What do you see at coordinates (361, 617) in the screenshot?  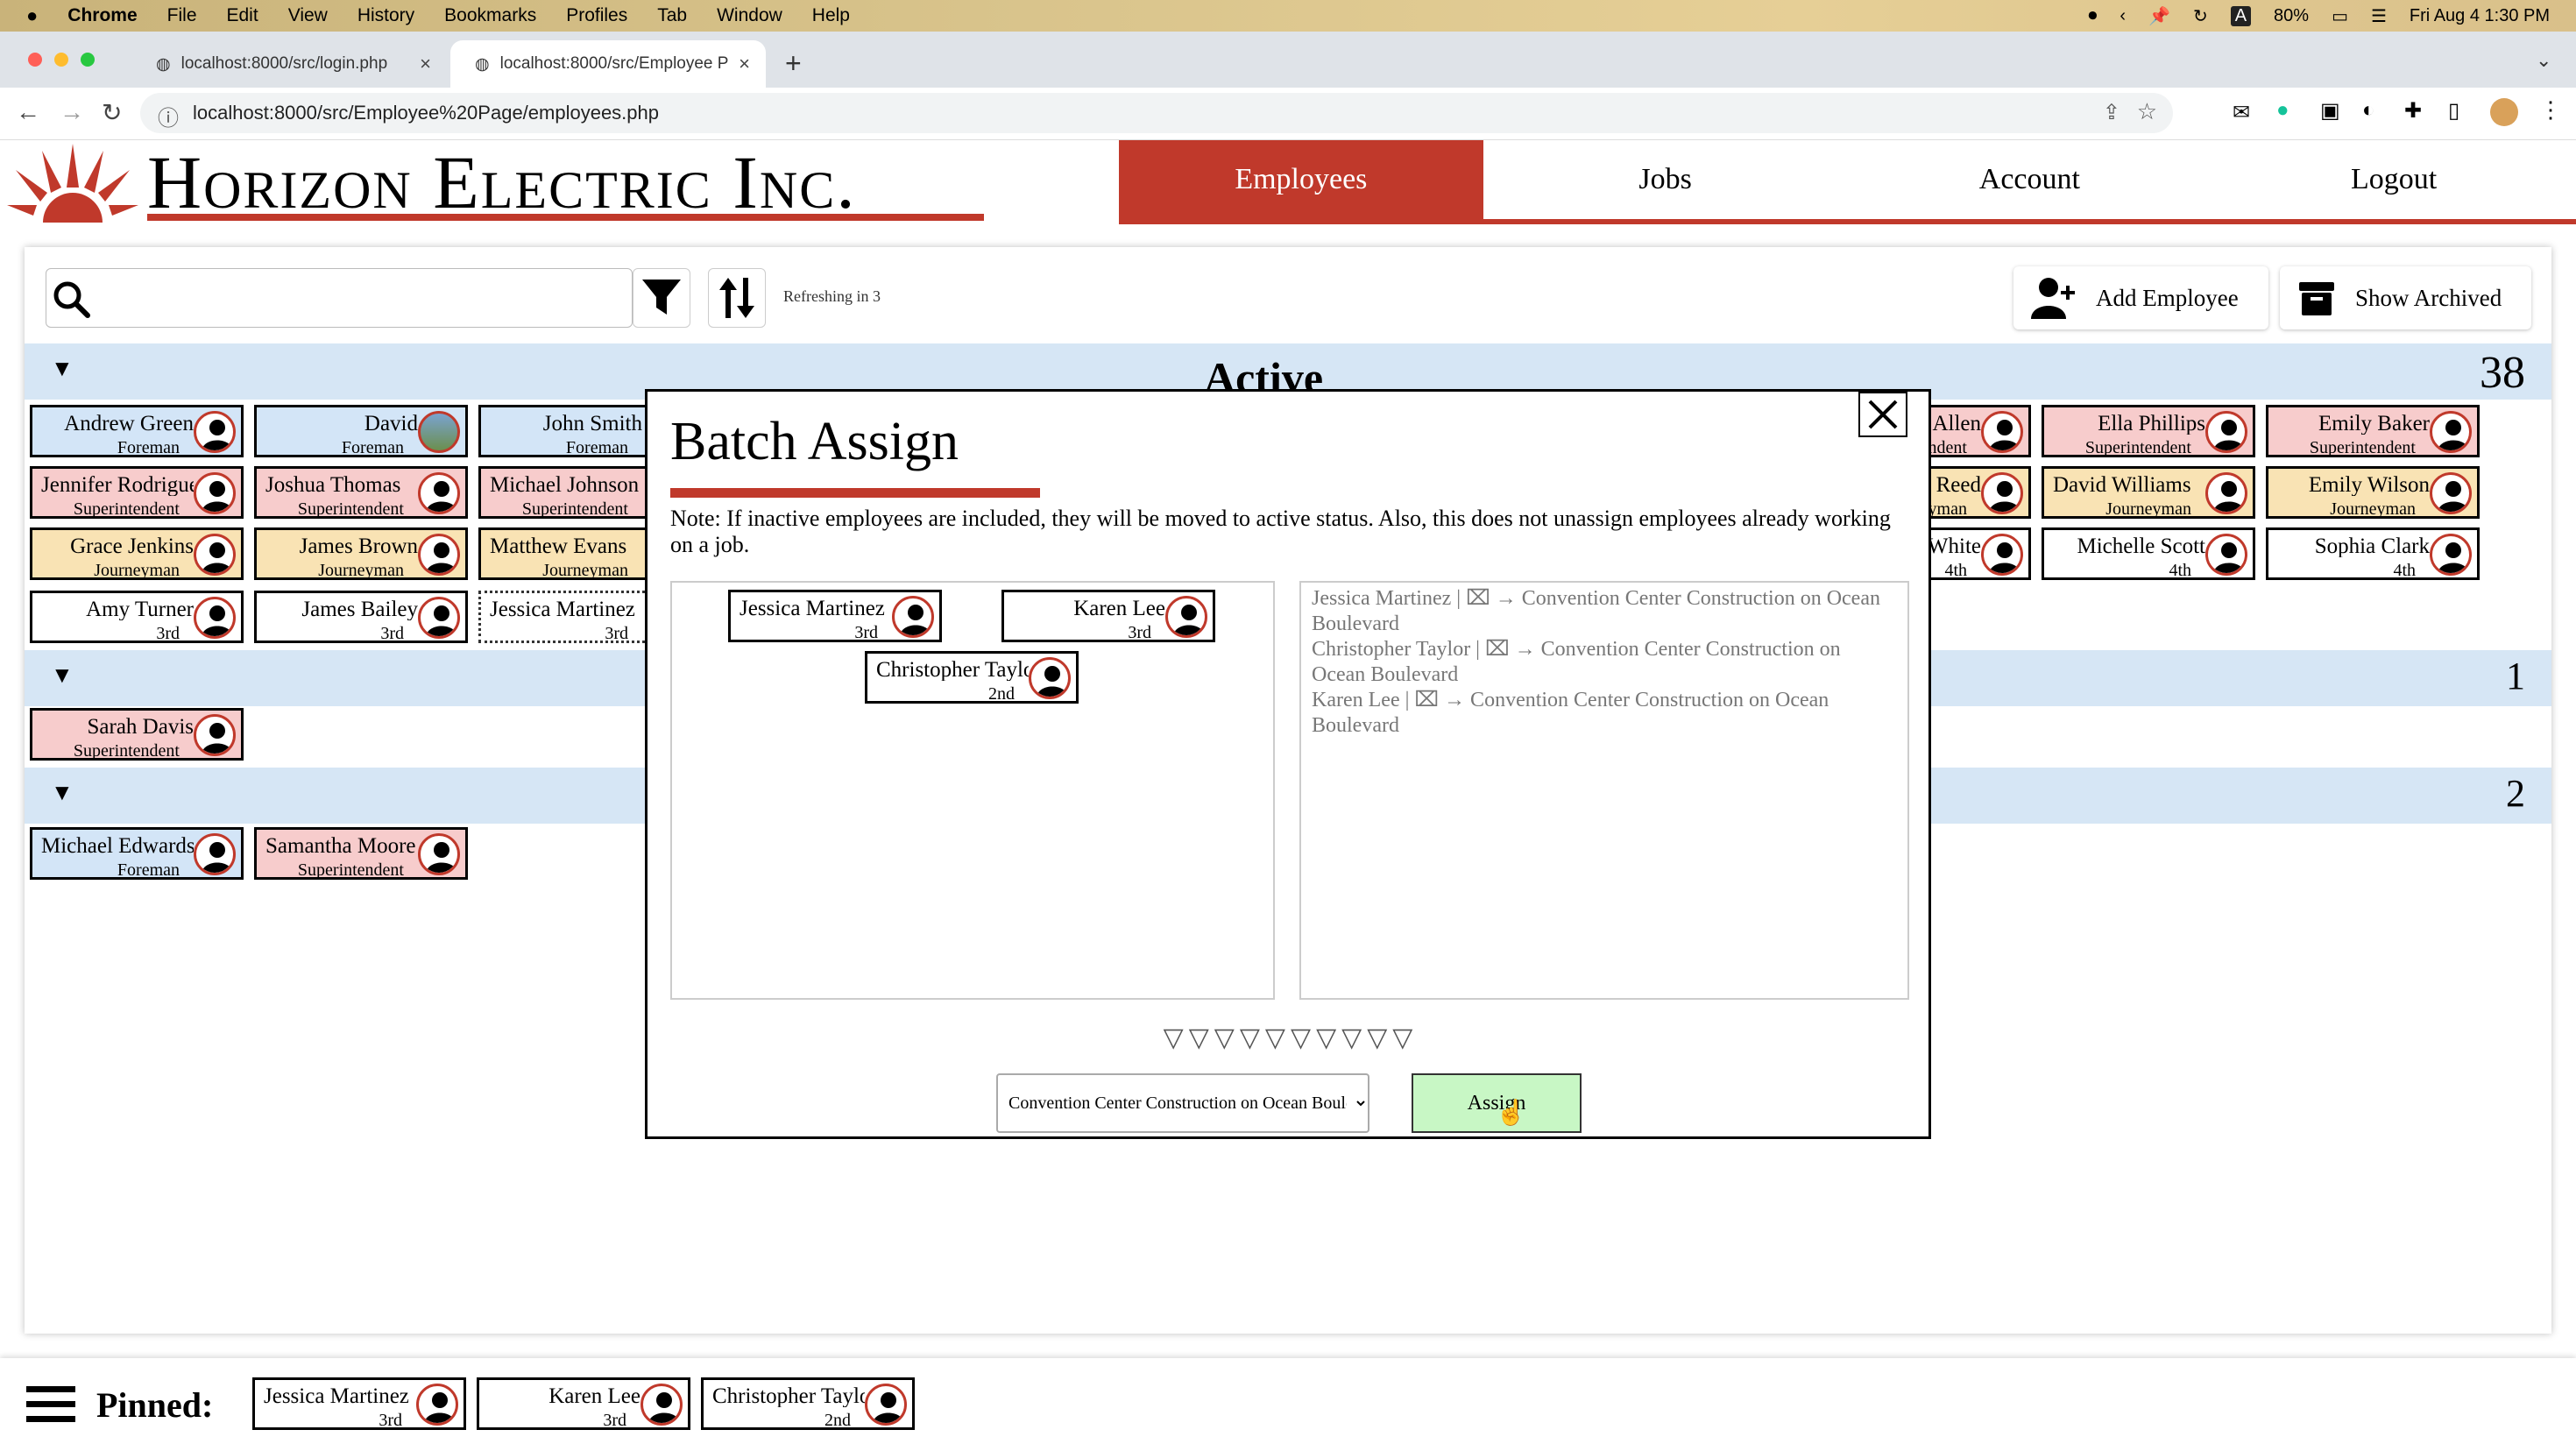 I see `employee-card: James Bailey 3rd` at bounding box center [361, 617].